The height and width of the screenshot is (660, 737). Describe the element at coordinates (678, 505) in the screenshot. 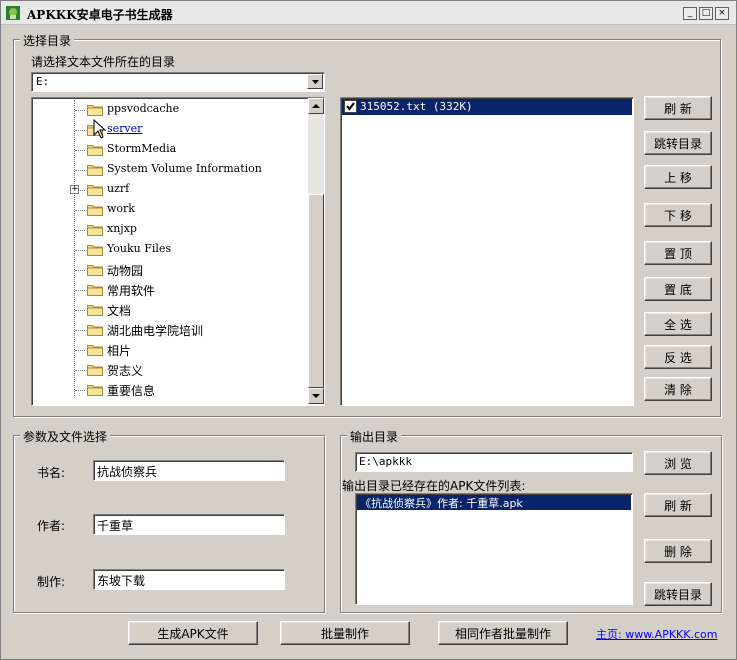

I see `refresh-apk-button: 刷 新` at that location.